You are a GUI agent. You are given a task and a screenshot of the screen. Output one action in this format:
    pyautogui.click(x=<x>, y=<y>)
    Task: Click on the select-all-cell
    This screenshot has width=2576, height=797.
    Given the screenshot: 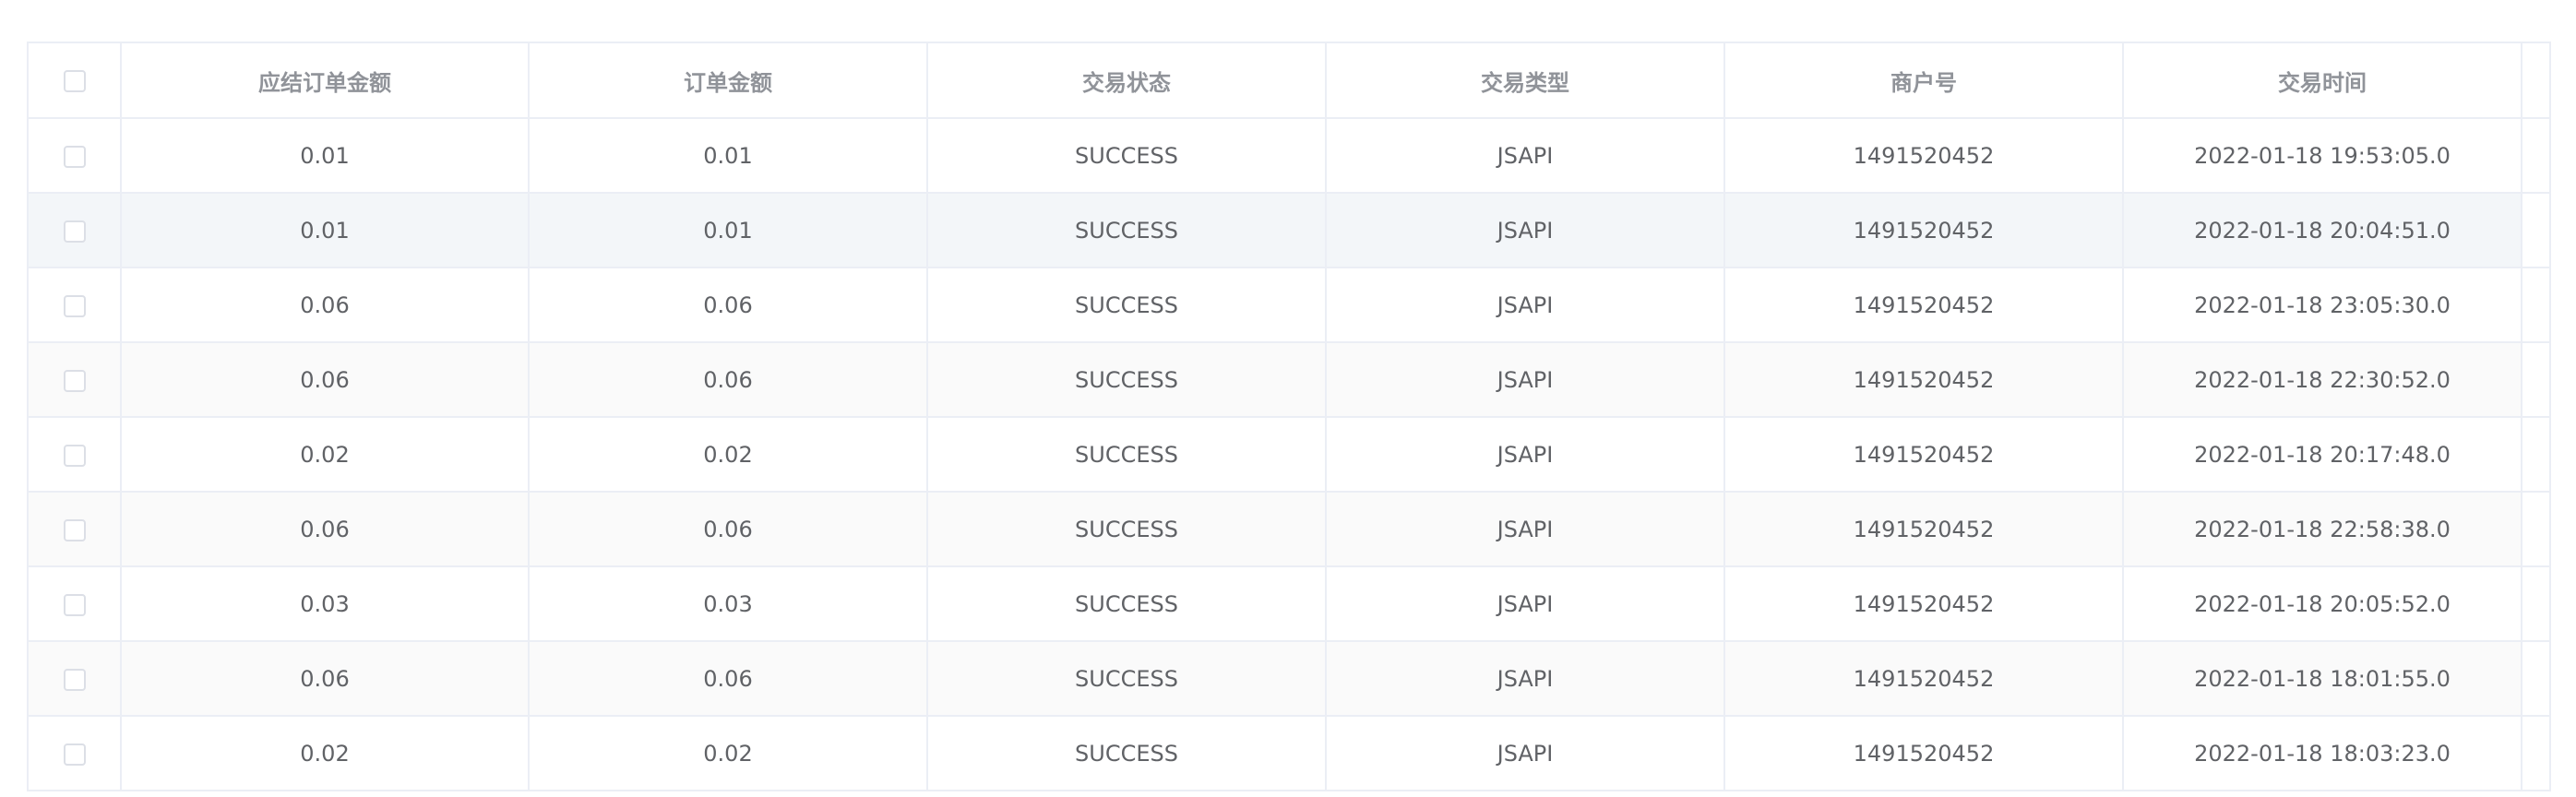 What is the action you would take?
    pyautogui.click(x=75, y=81)
    